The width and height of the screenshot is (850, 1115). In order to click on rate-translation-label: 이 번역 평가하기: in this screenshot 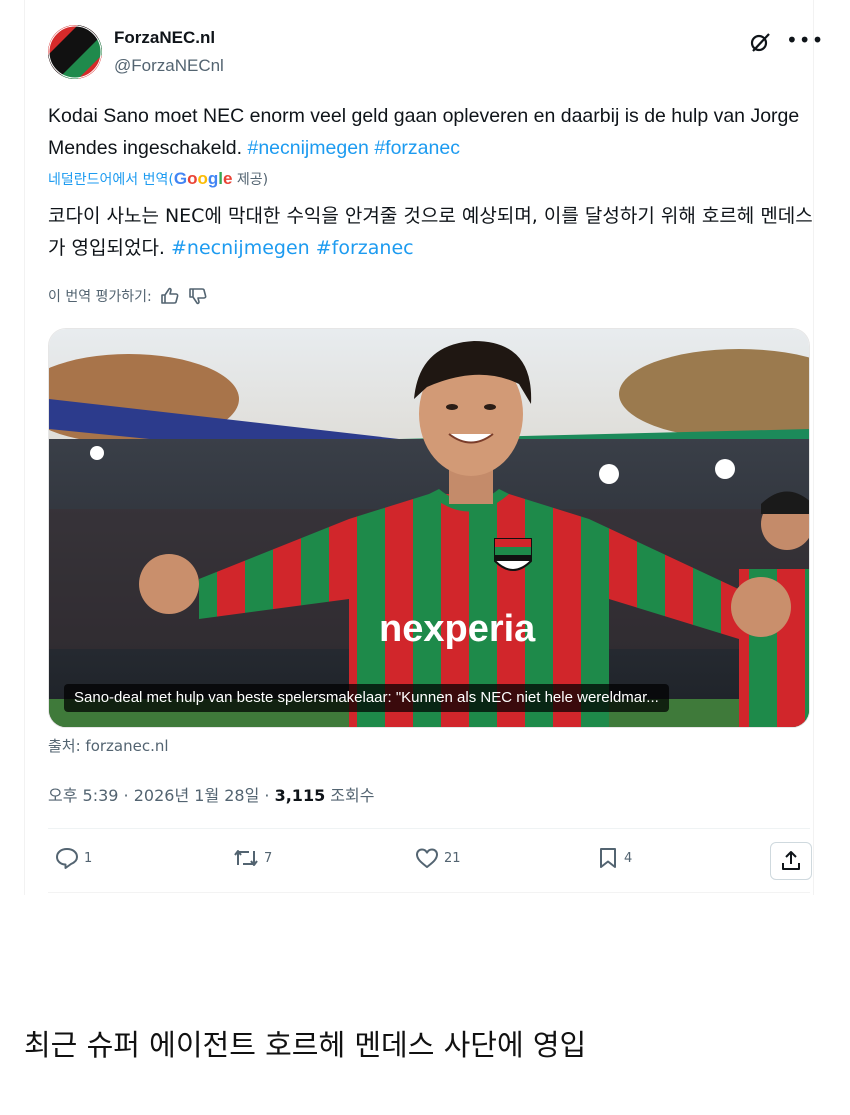, I will do `click(100, 297)`.